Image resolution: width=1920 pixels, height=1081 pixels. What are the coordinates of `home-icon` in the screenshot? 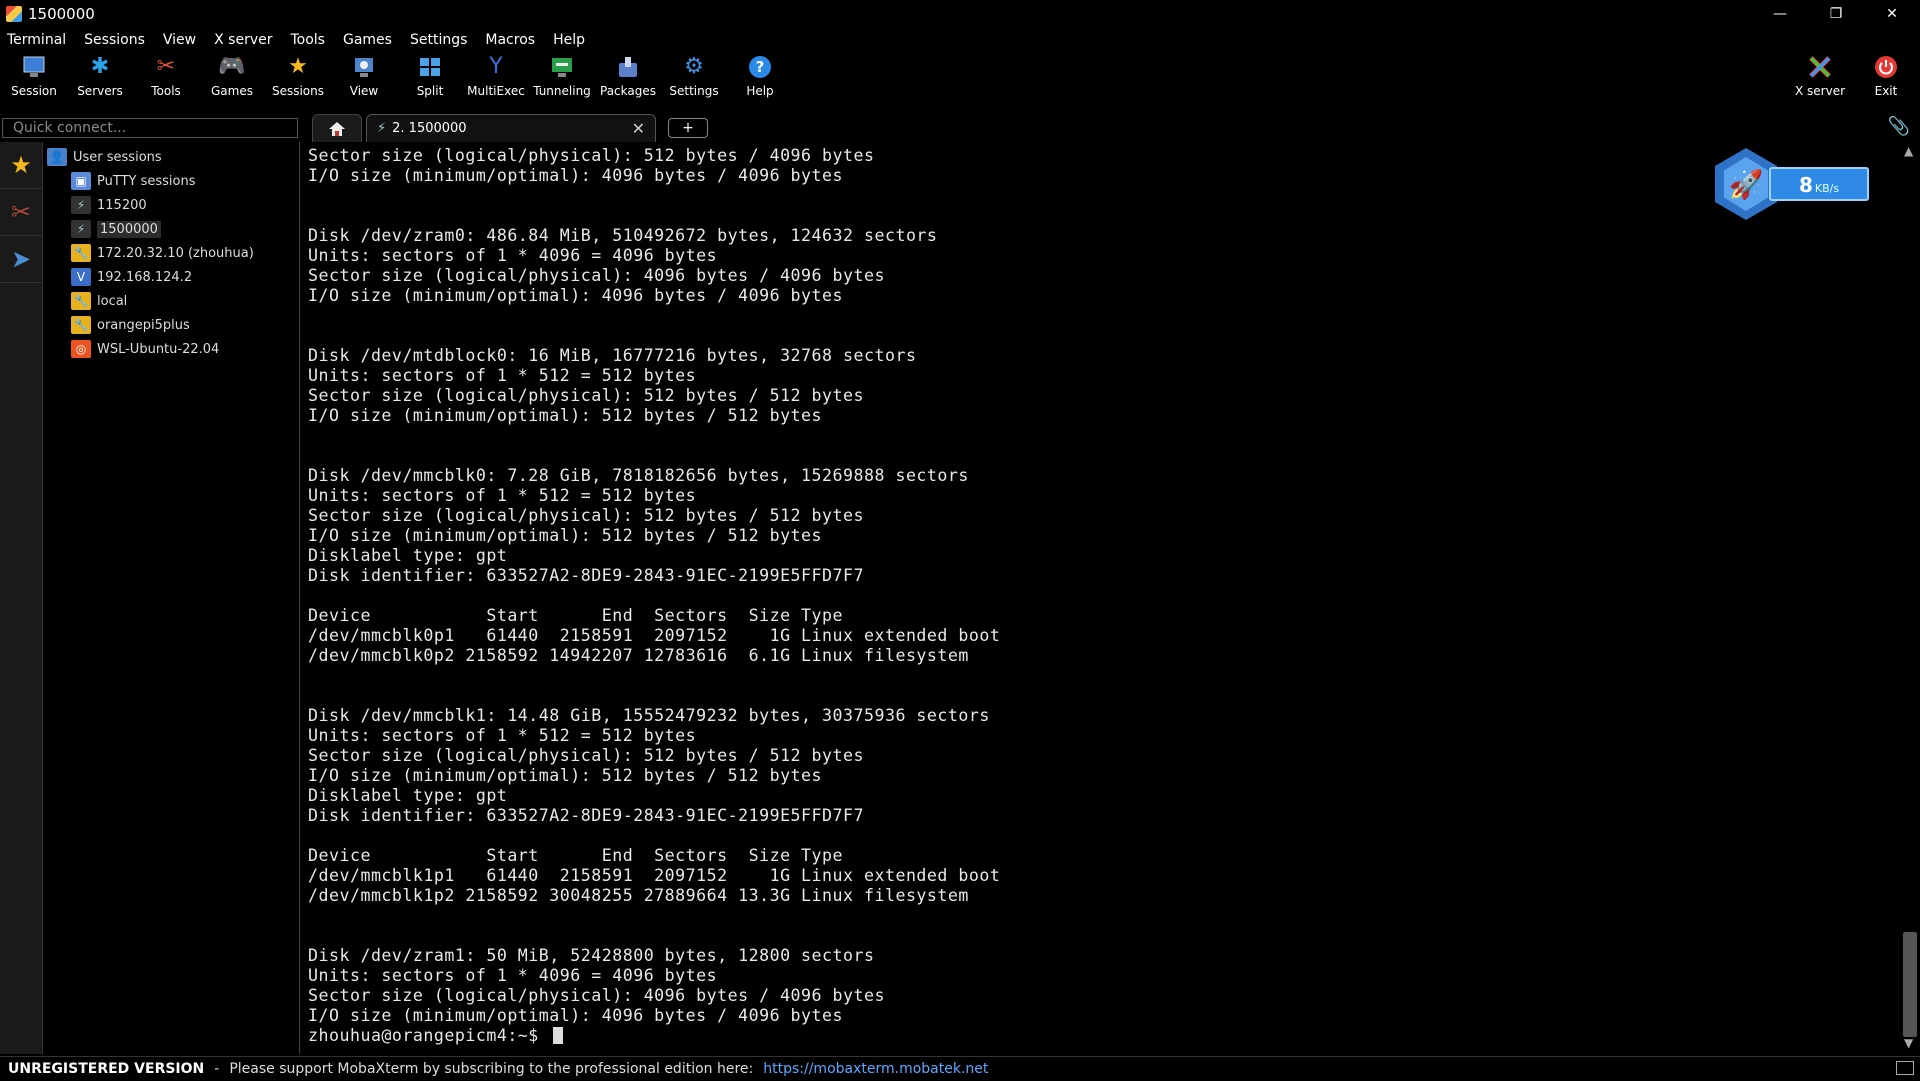 It's located at (337, 129).